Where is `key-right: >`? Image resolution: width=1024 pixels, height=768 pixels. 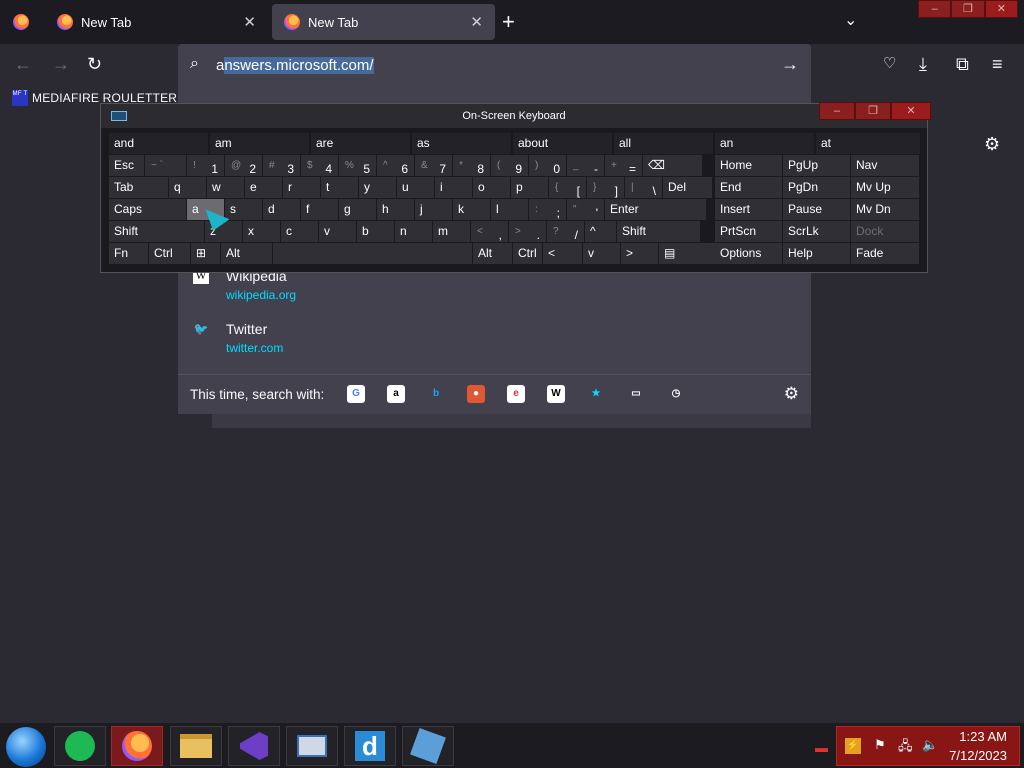
key-right: > is located at coordinates (639, 253).